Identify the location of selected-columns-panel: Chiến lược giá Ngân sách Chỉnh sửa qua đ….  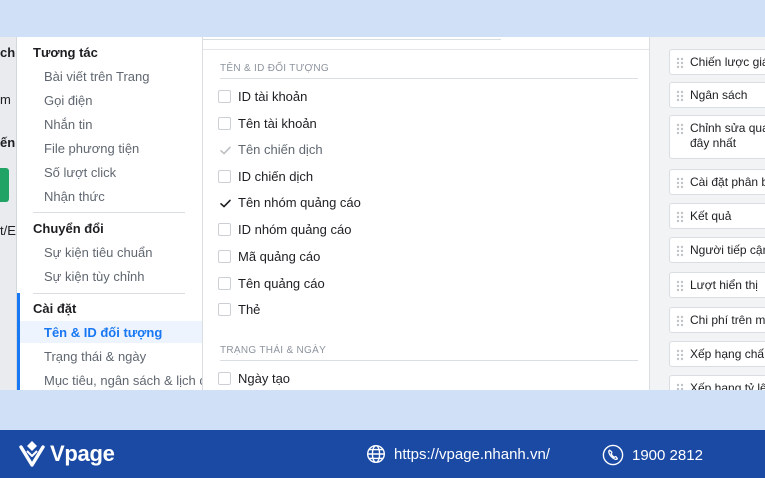
(707, 213).